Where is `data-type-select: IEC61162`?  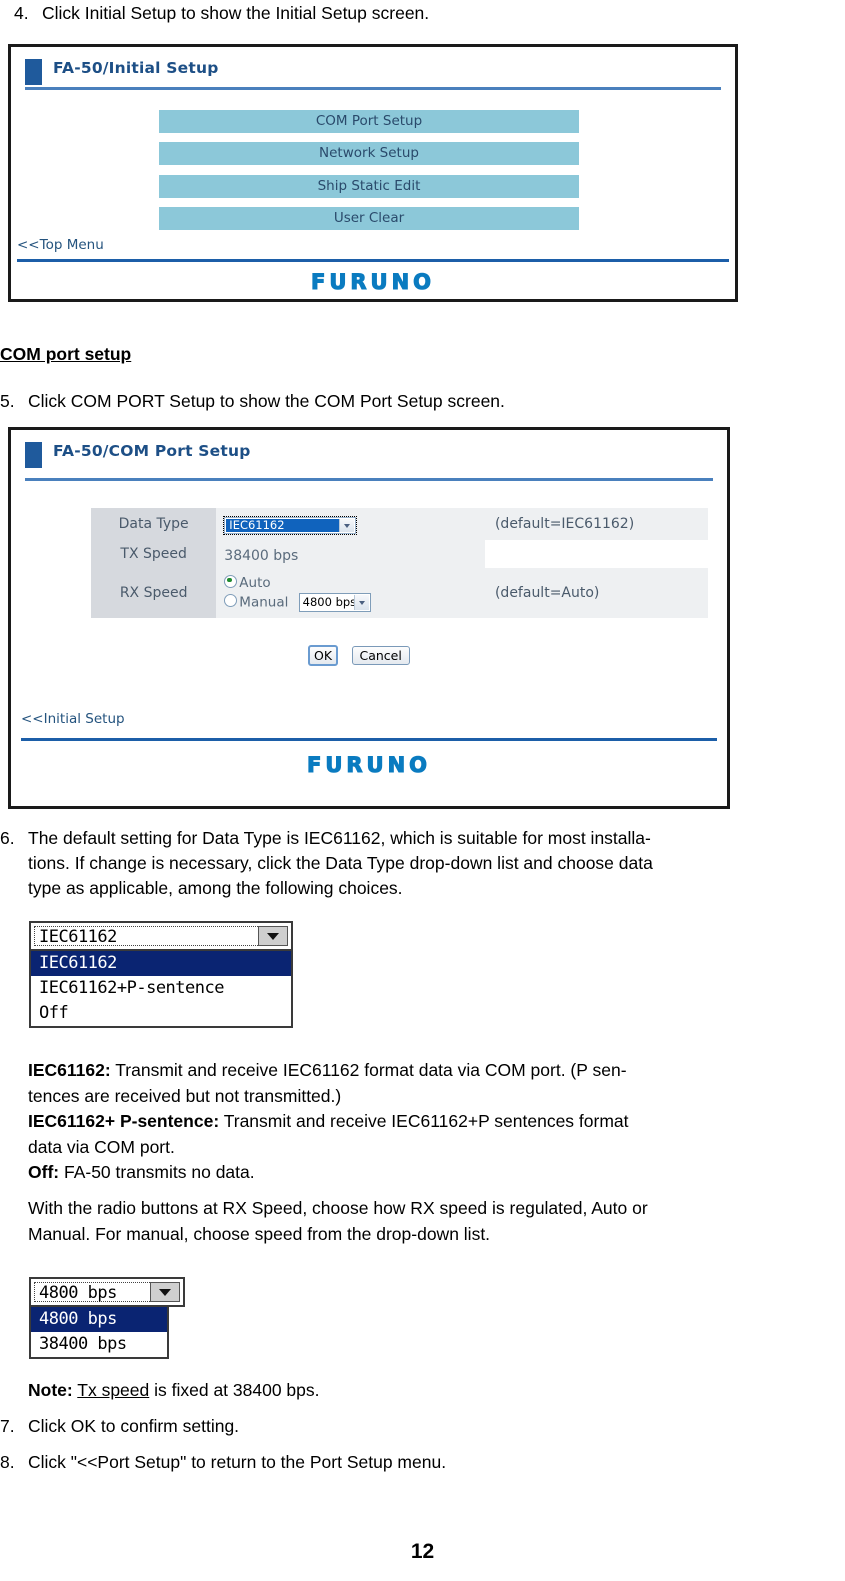 data-type-select: IEC61162 is located at coordinates (290, 525).